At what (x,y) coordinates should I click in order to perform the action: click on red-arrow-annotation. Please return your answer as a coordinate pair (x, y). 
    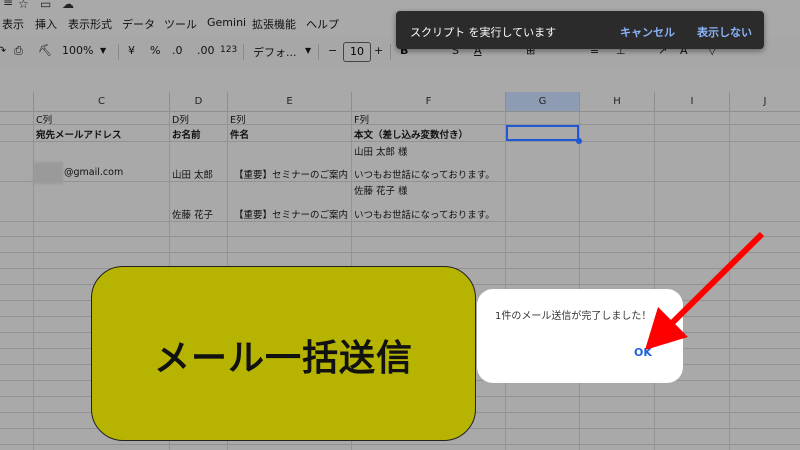
    Looking at the image, I should click on (705, 290).